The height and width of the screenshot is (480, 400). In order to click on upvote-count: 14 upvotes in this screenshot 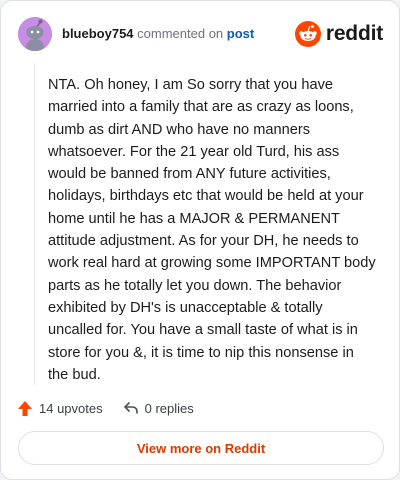, I will do `click(71, 408)`.